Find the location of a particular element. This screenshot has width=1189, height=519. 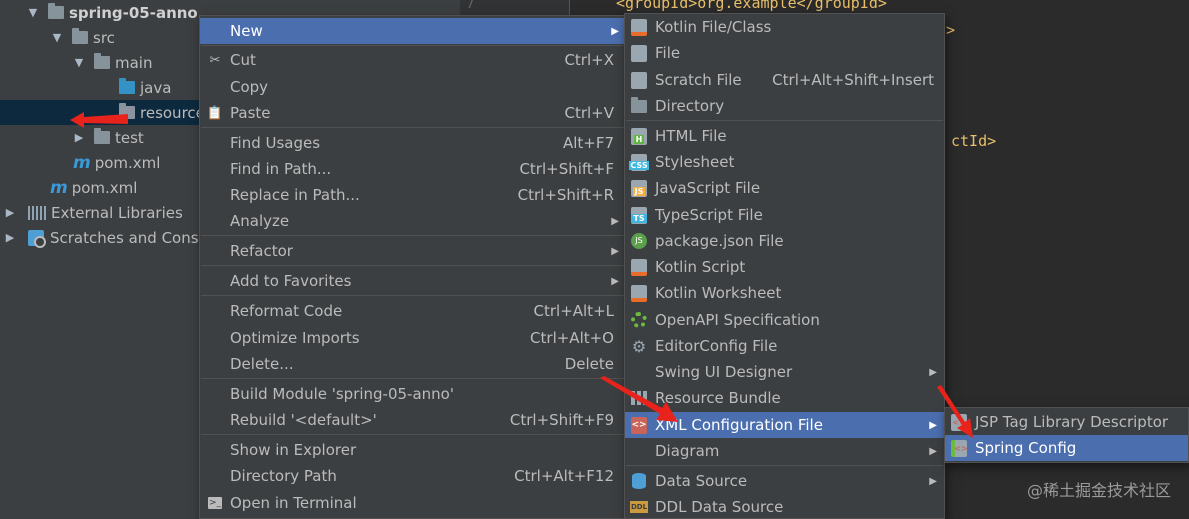

javascript-file-icon: JS is located at coordinates (639, 188).